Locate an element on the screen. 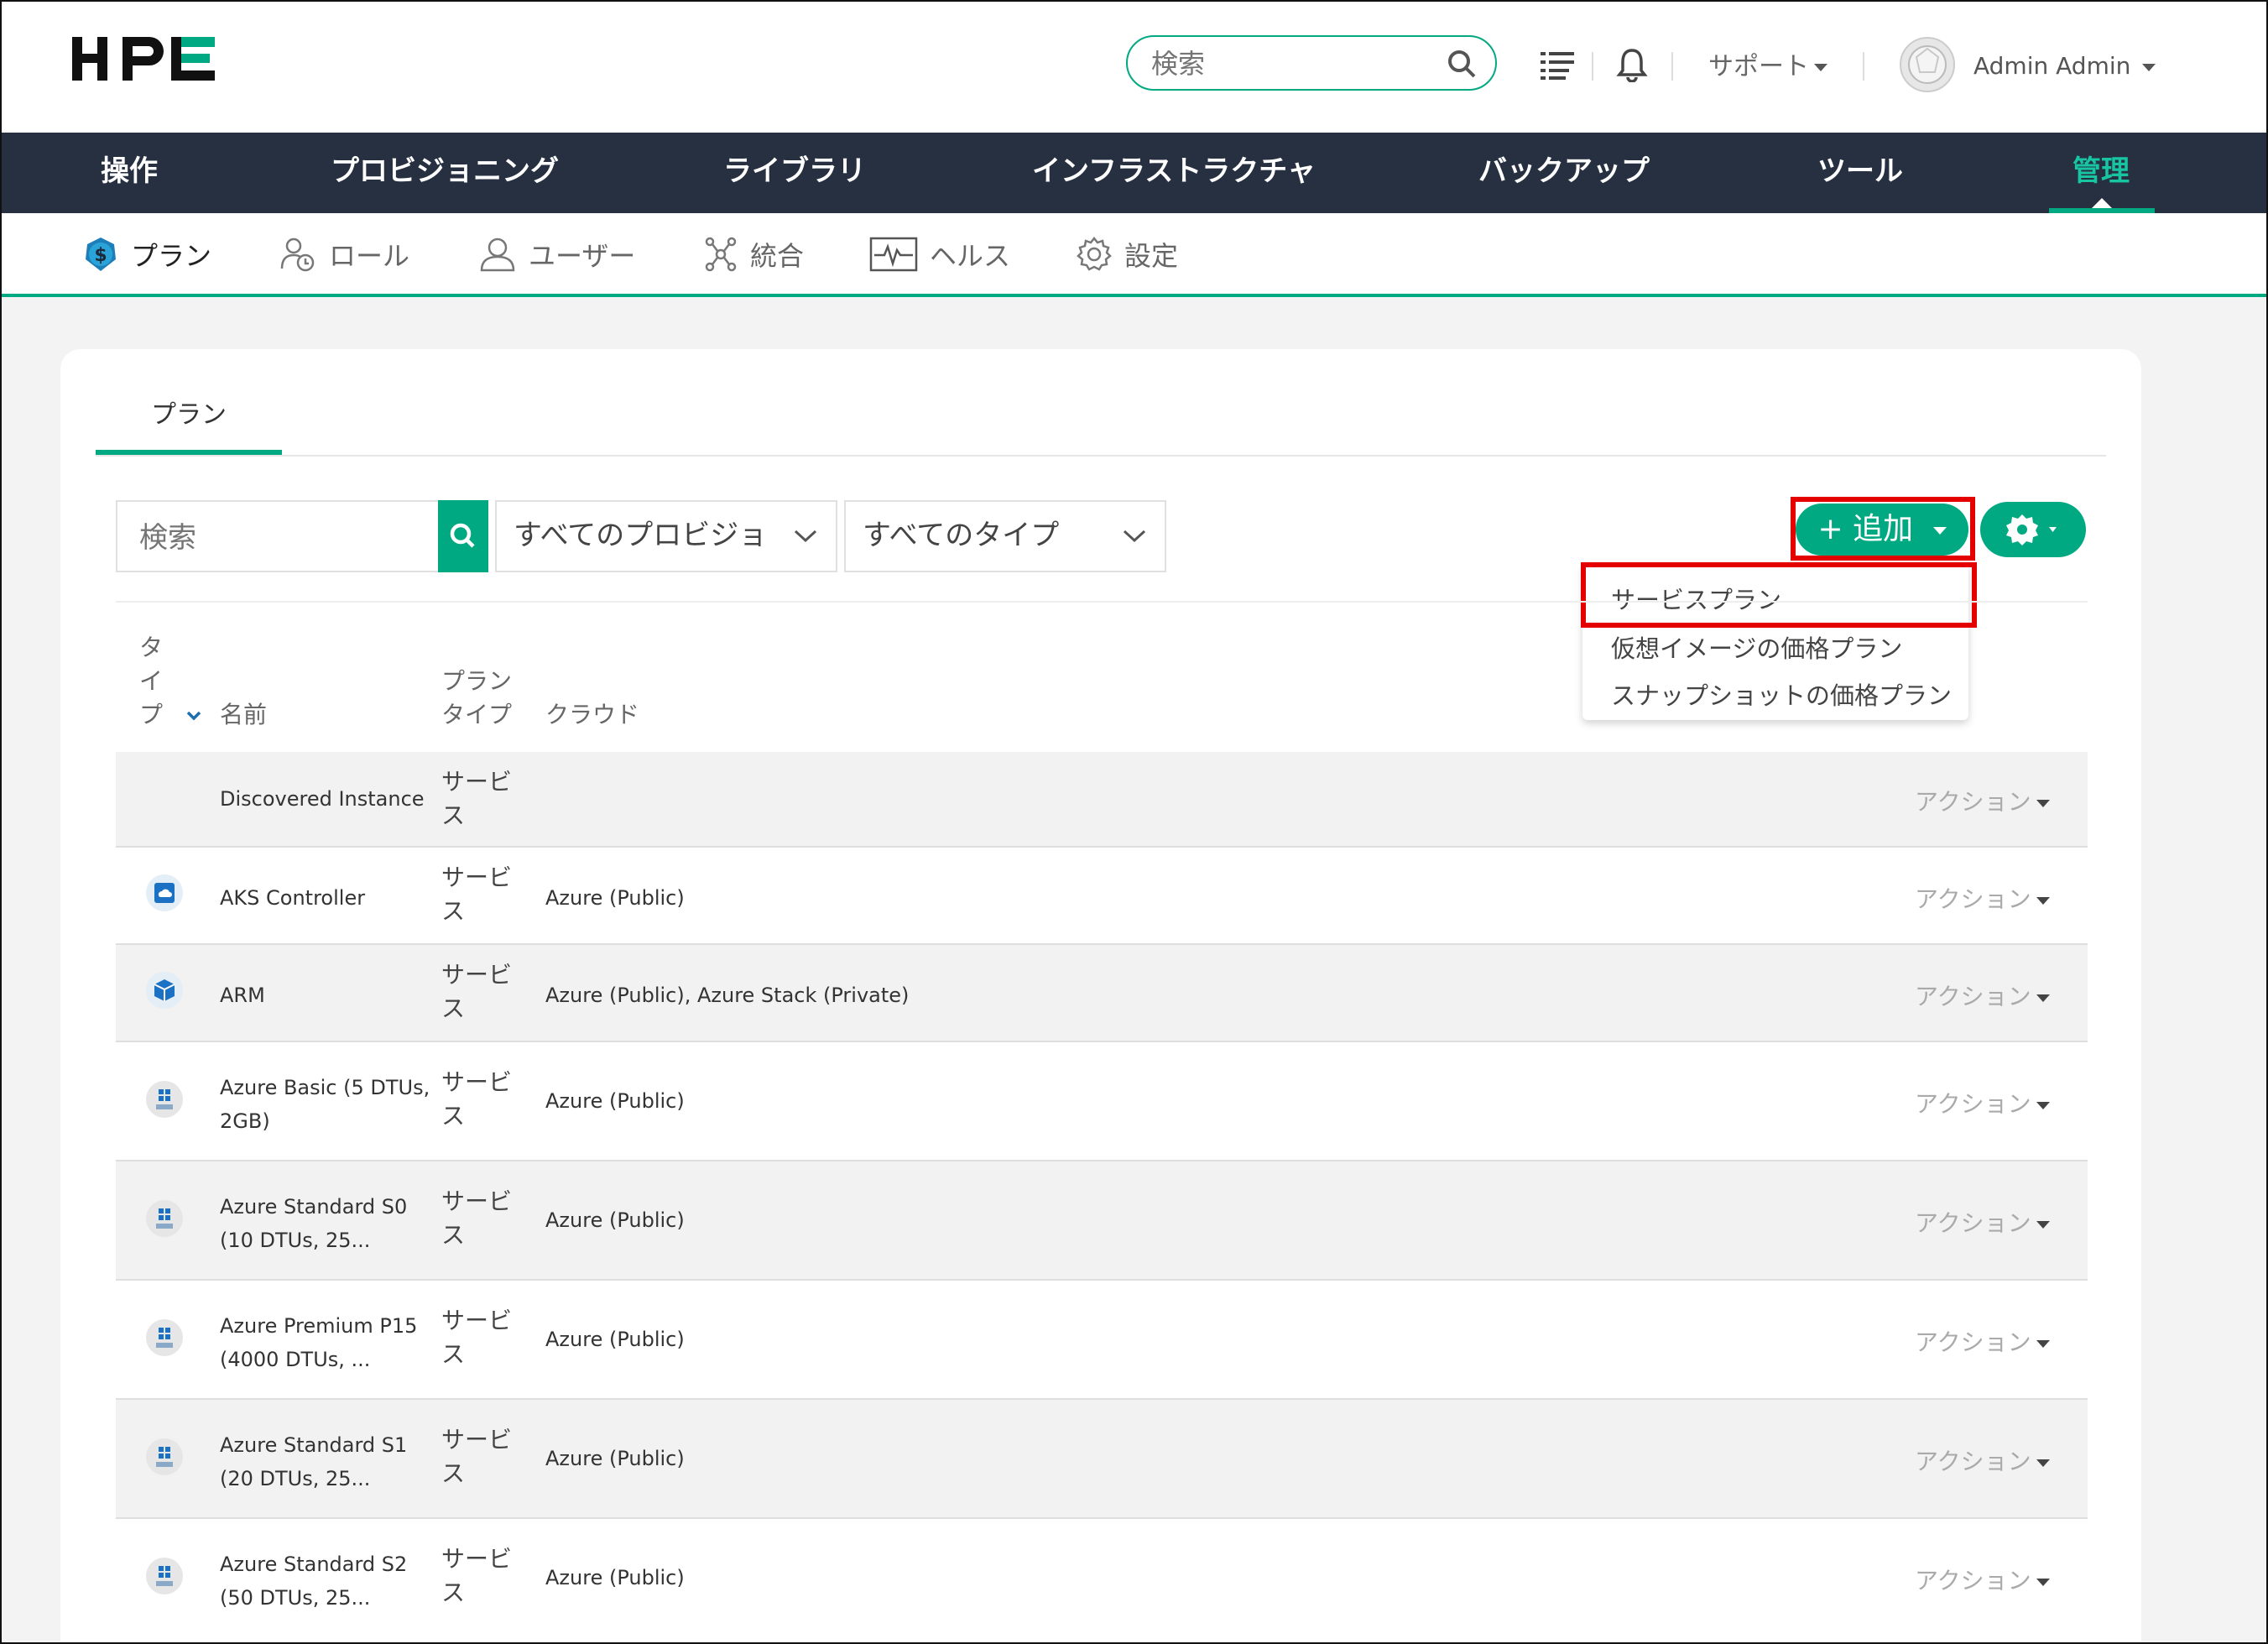 The width and height of the screenshot is (2268, 1644). plan-name: Discovered Instance is located at coordinates (322, 799).